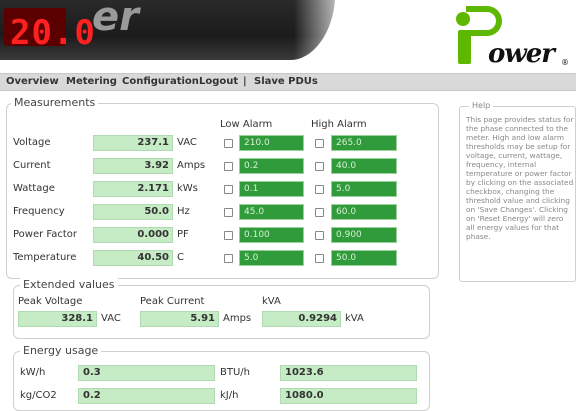 This screenshot has height=411, width=576. I want to click on peak-current-unit: Amps, so click(237, 318).